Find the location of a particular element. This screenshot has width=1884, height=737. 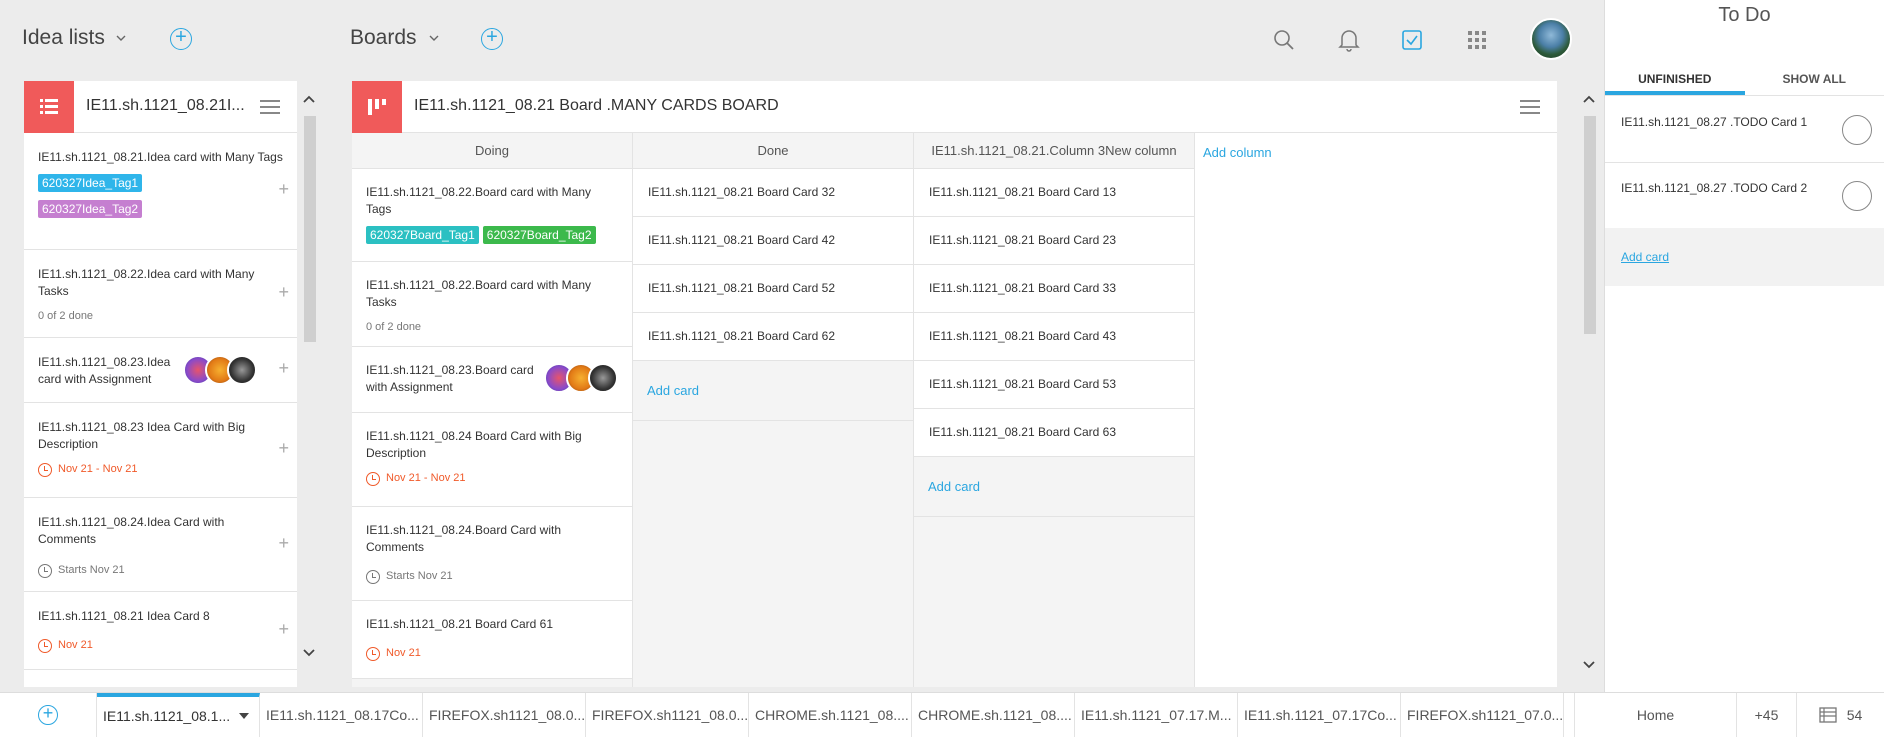

add-board-button: + is located at coordinates (492, 38).